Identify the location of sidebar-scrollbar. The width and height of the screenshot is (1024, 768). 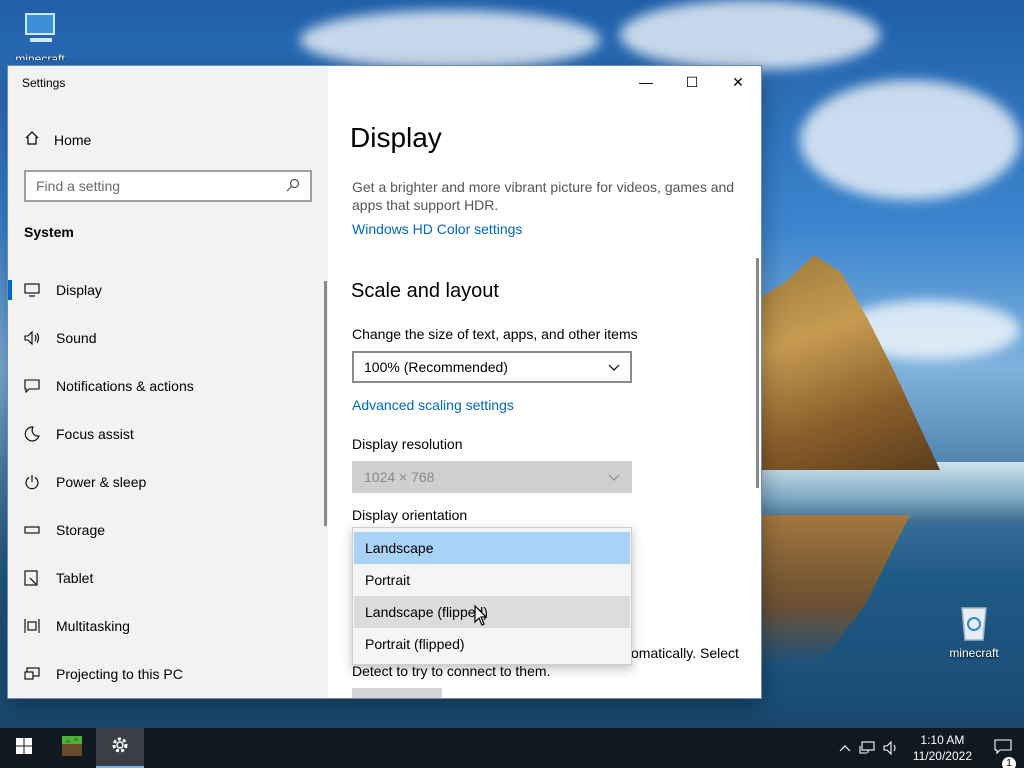
(325, 403).